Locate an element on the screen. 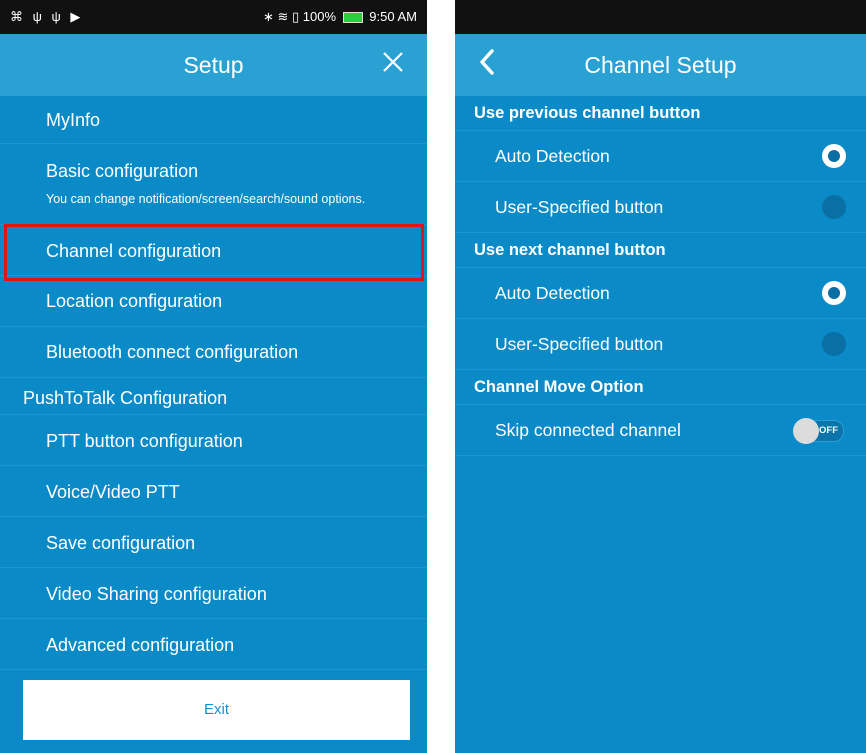  section-header-label: Channel Move Option is located at coordinates (559, 387).